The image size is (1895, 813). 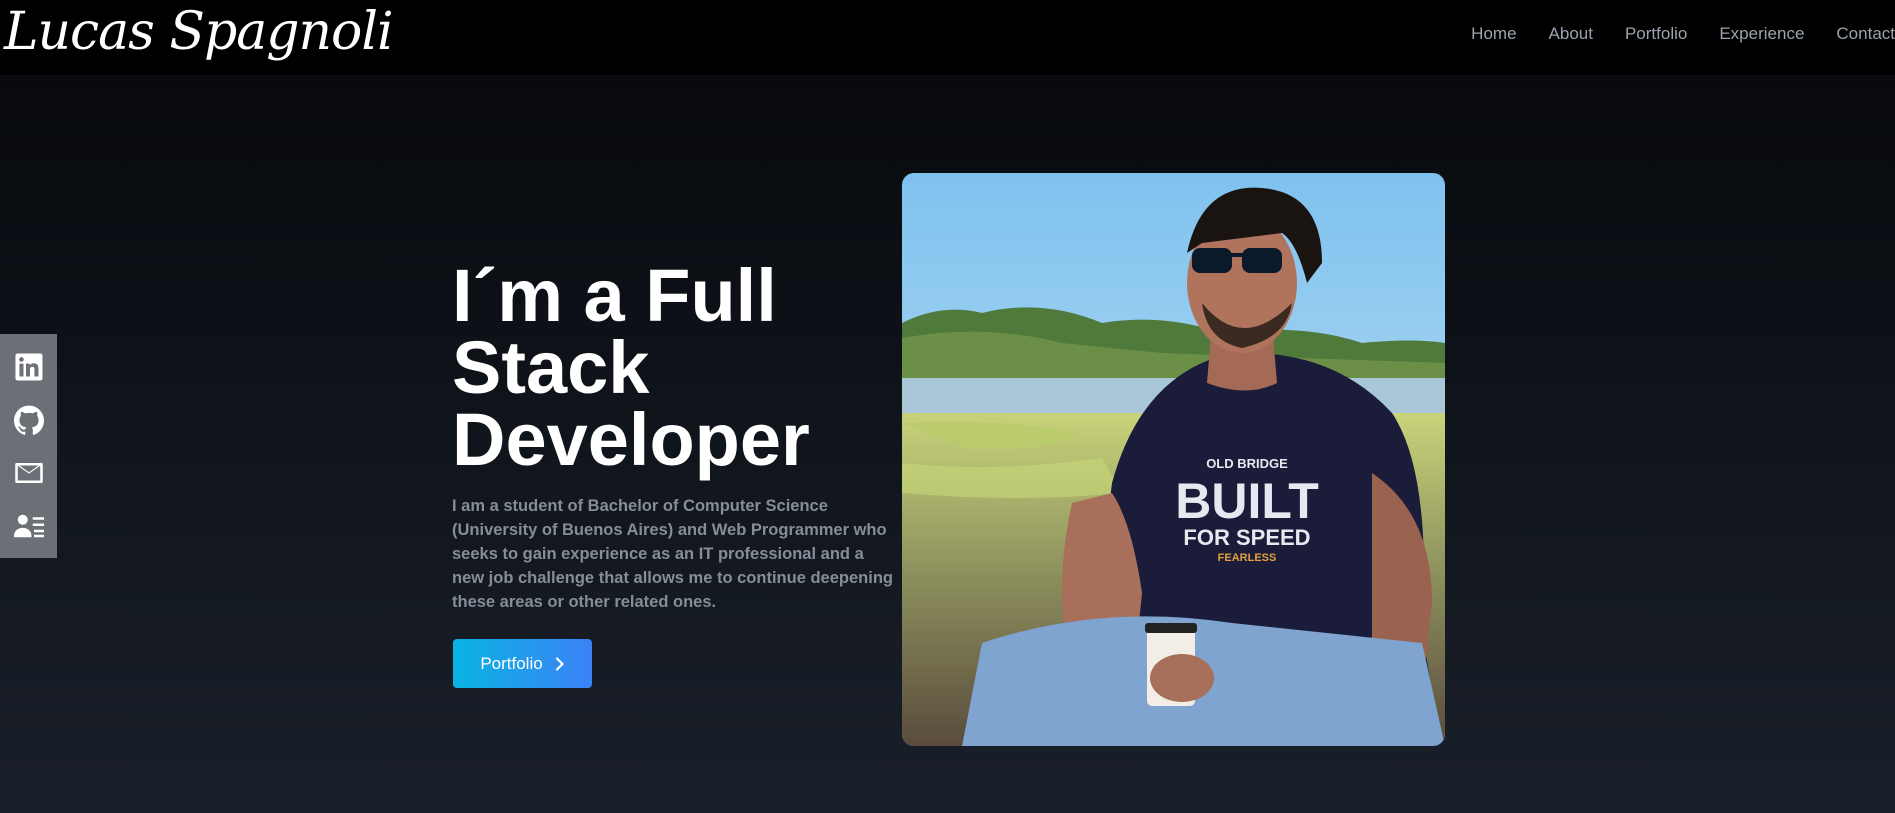 What do you see at coordinates (1246, 537) in the screenshot?
I see `shirt-text-line3: FOR SPEED` at bounding box center [1246, 537].